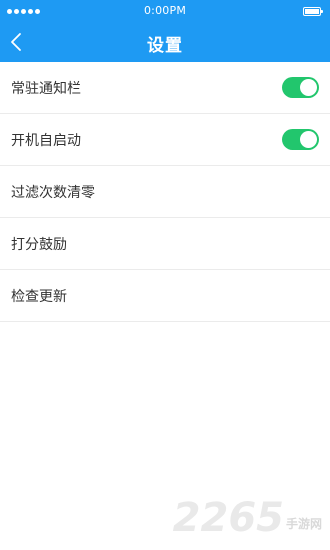 This screenshot has width=330, height=550. I want to click on watermark-digits: 2265, so click(228, 518).